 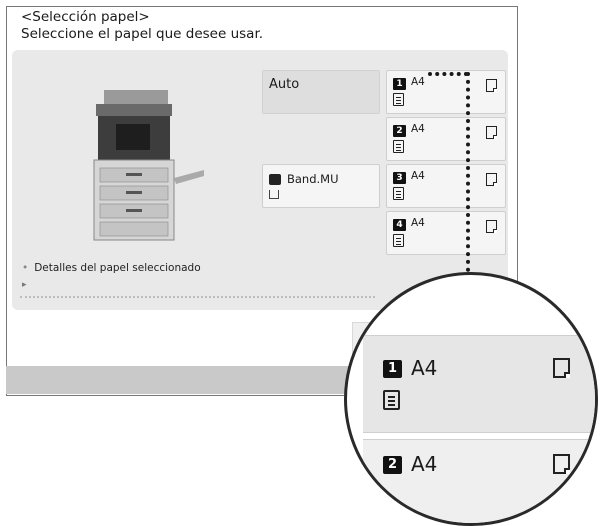 What do you see at coordinates (321, 92) in the screenshot?
I see `auto-button: Auto` at bounding box center [321, 92].